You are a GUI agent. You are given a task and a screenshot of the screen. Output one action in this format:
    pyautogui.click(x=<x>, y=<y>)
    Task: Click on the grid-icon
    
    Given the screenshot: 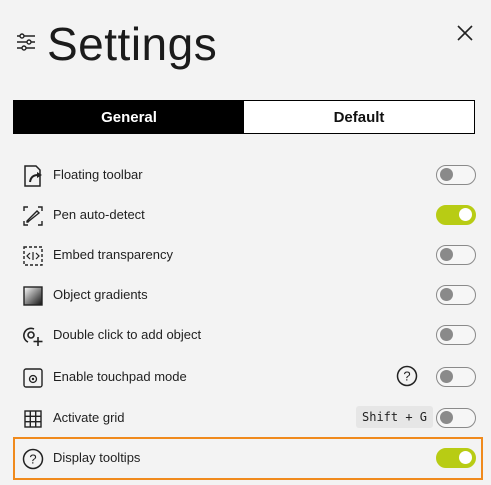 What is the action you would take?
    pyautogui.click(x=33, y=419)
    